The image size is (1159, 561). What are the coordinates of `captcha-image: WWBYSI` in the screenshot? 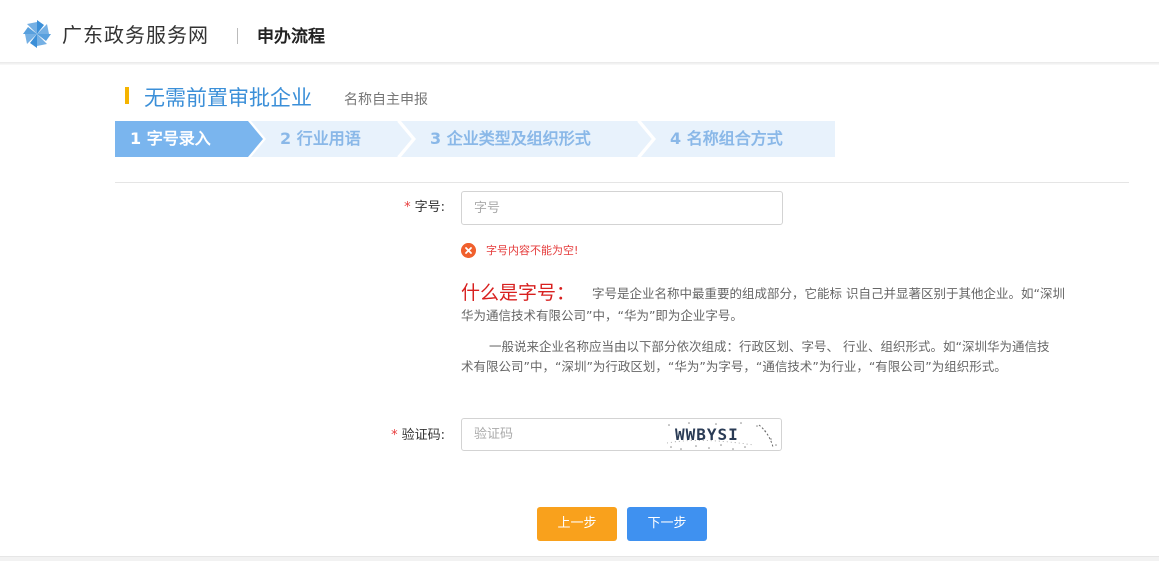 It's located at (721, 434).